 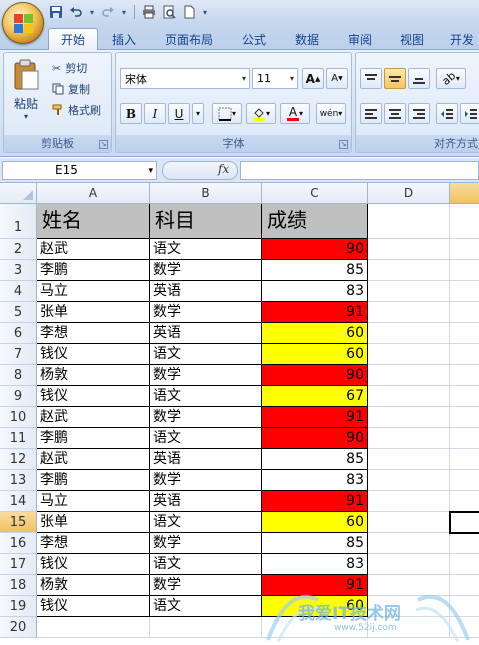 I want to click on print-preview-icon, so click(x=169, y=12).